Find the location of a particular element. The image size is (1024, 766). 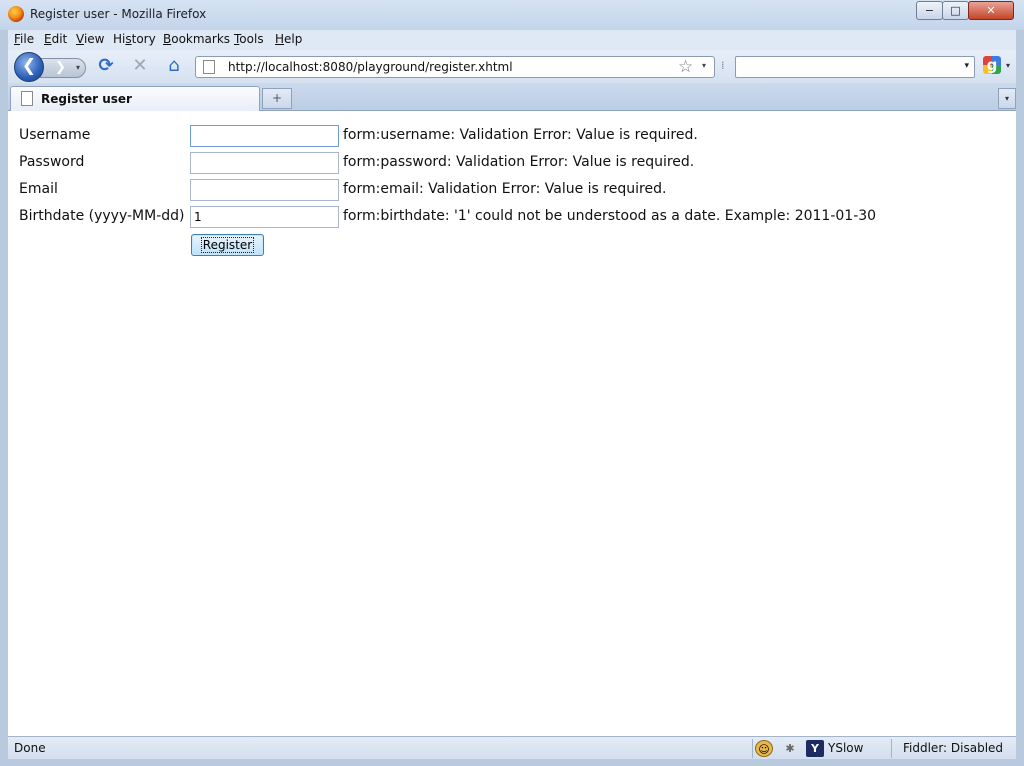

greasemonkey-icon: ☺ is located at coordinates (764, 748).